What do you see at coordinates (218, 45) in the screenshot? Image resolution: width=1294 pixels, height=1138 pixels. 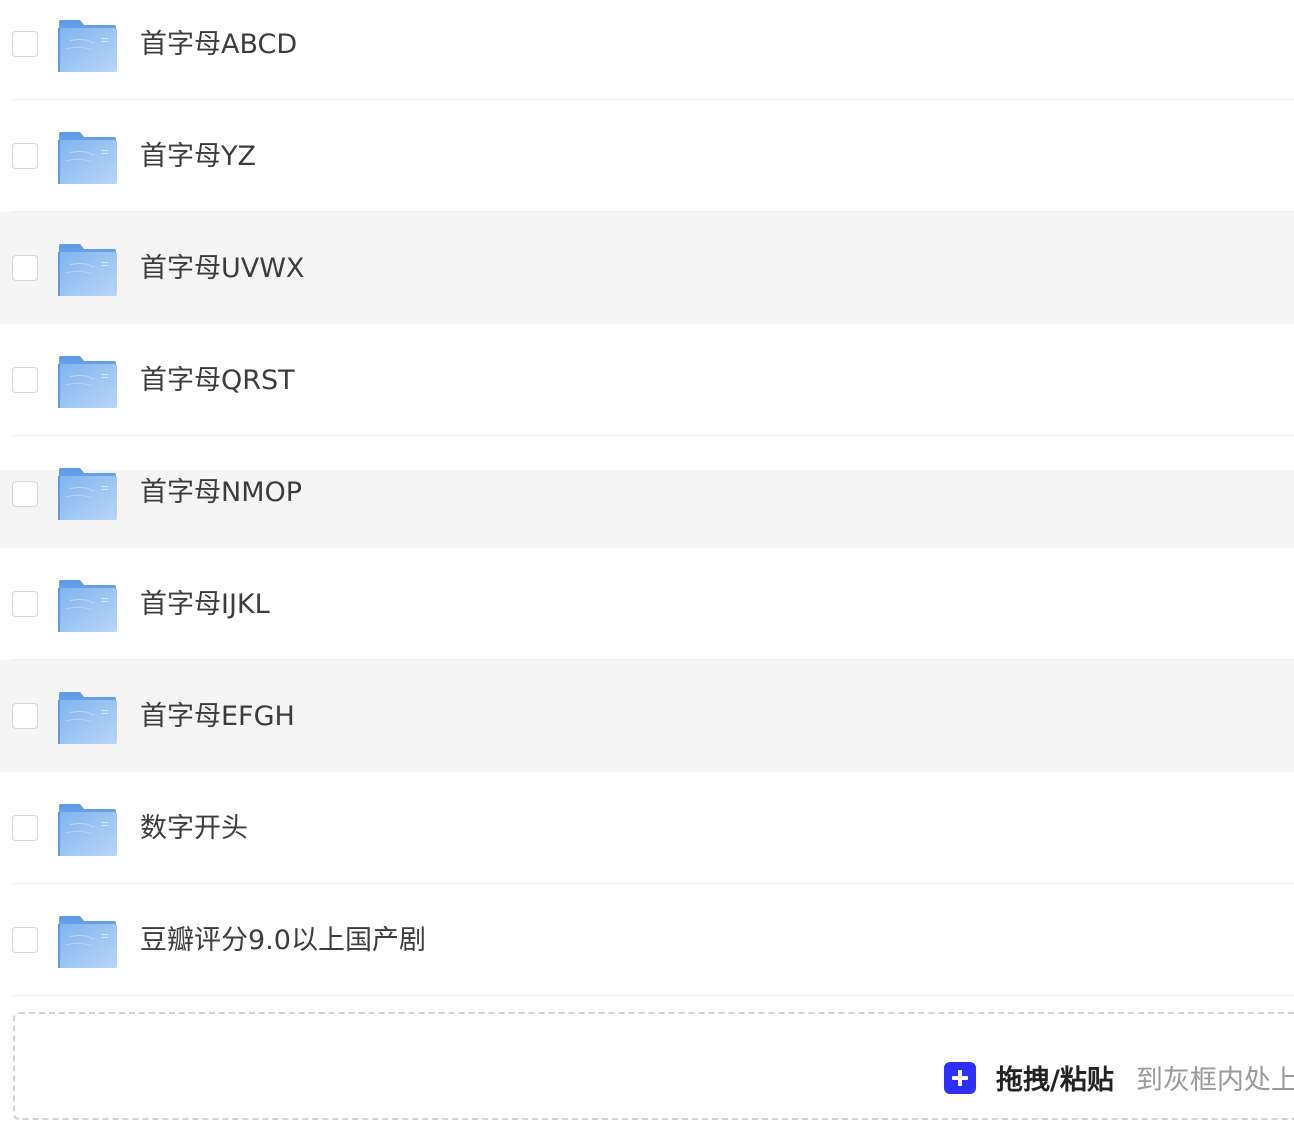 I see `folder-name: 首字母ABCD` at bounding box center [218, 45].